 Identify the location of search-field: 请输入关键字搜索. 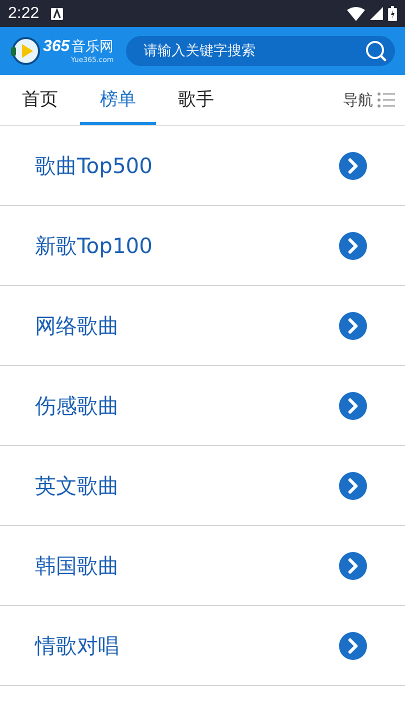
(253, 51).